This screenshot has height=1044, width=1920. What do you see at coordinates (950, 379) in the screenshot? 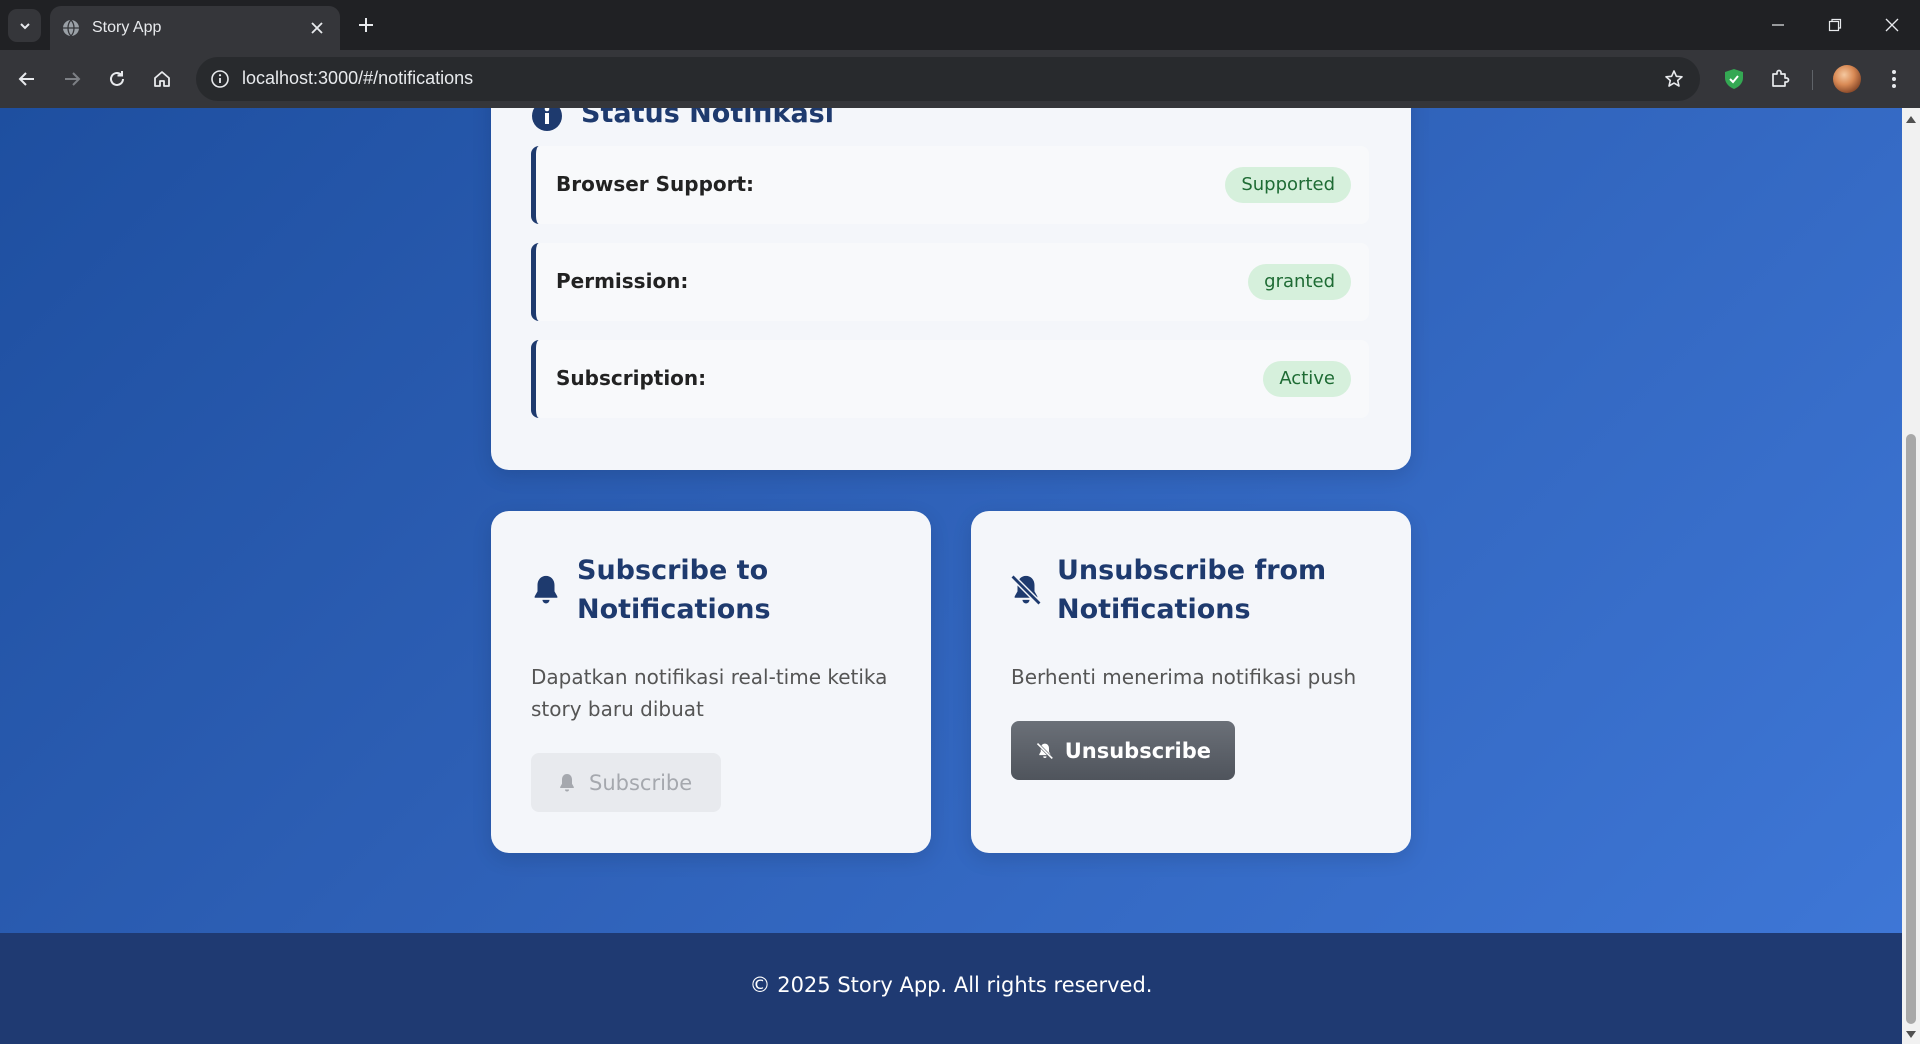
I see `status-row-subscription: Subscription: Active` at bounding box center [950, 379].